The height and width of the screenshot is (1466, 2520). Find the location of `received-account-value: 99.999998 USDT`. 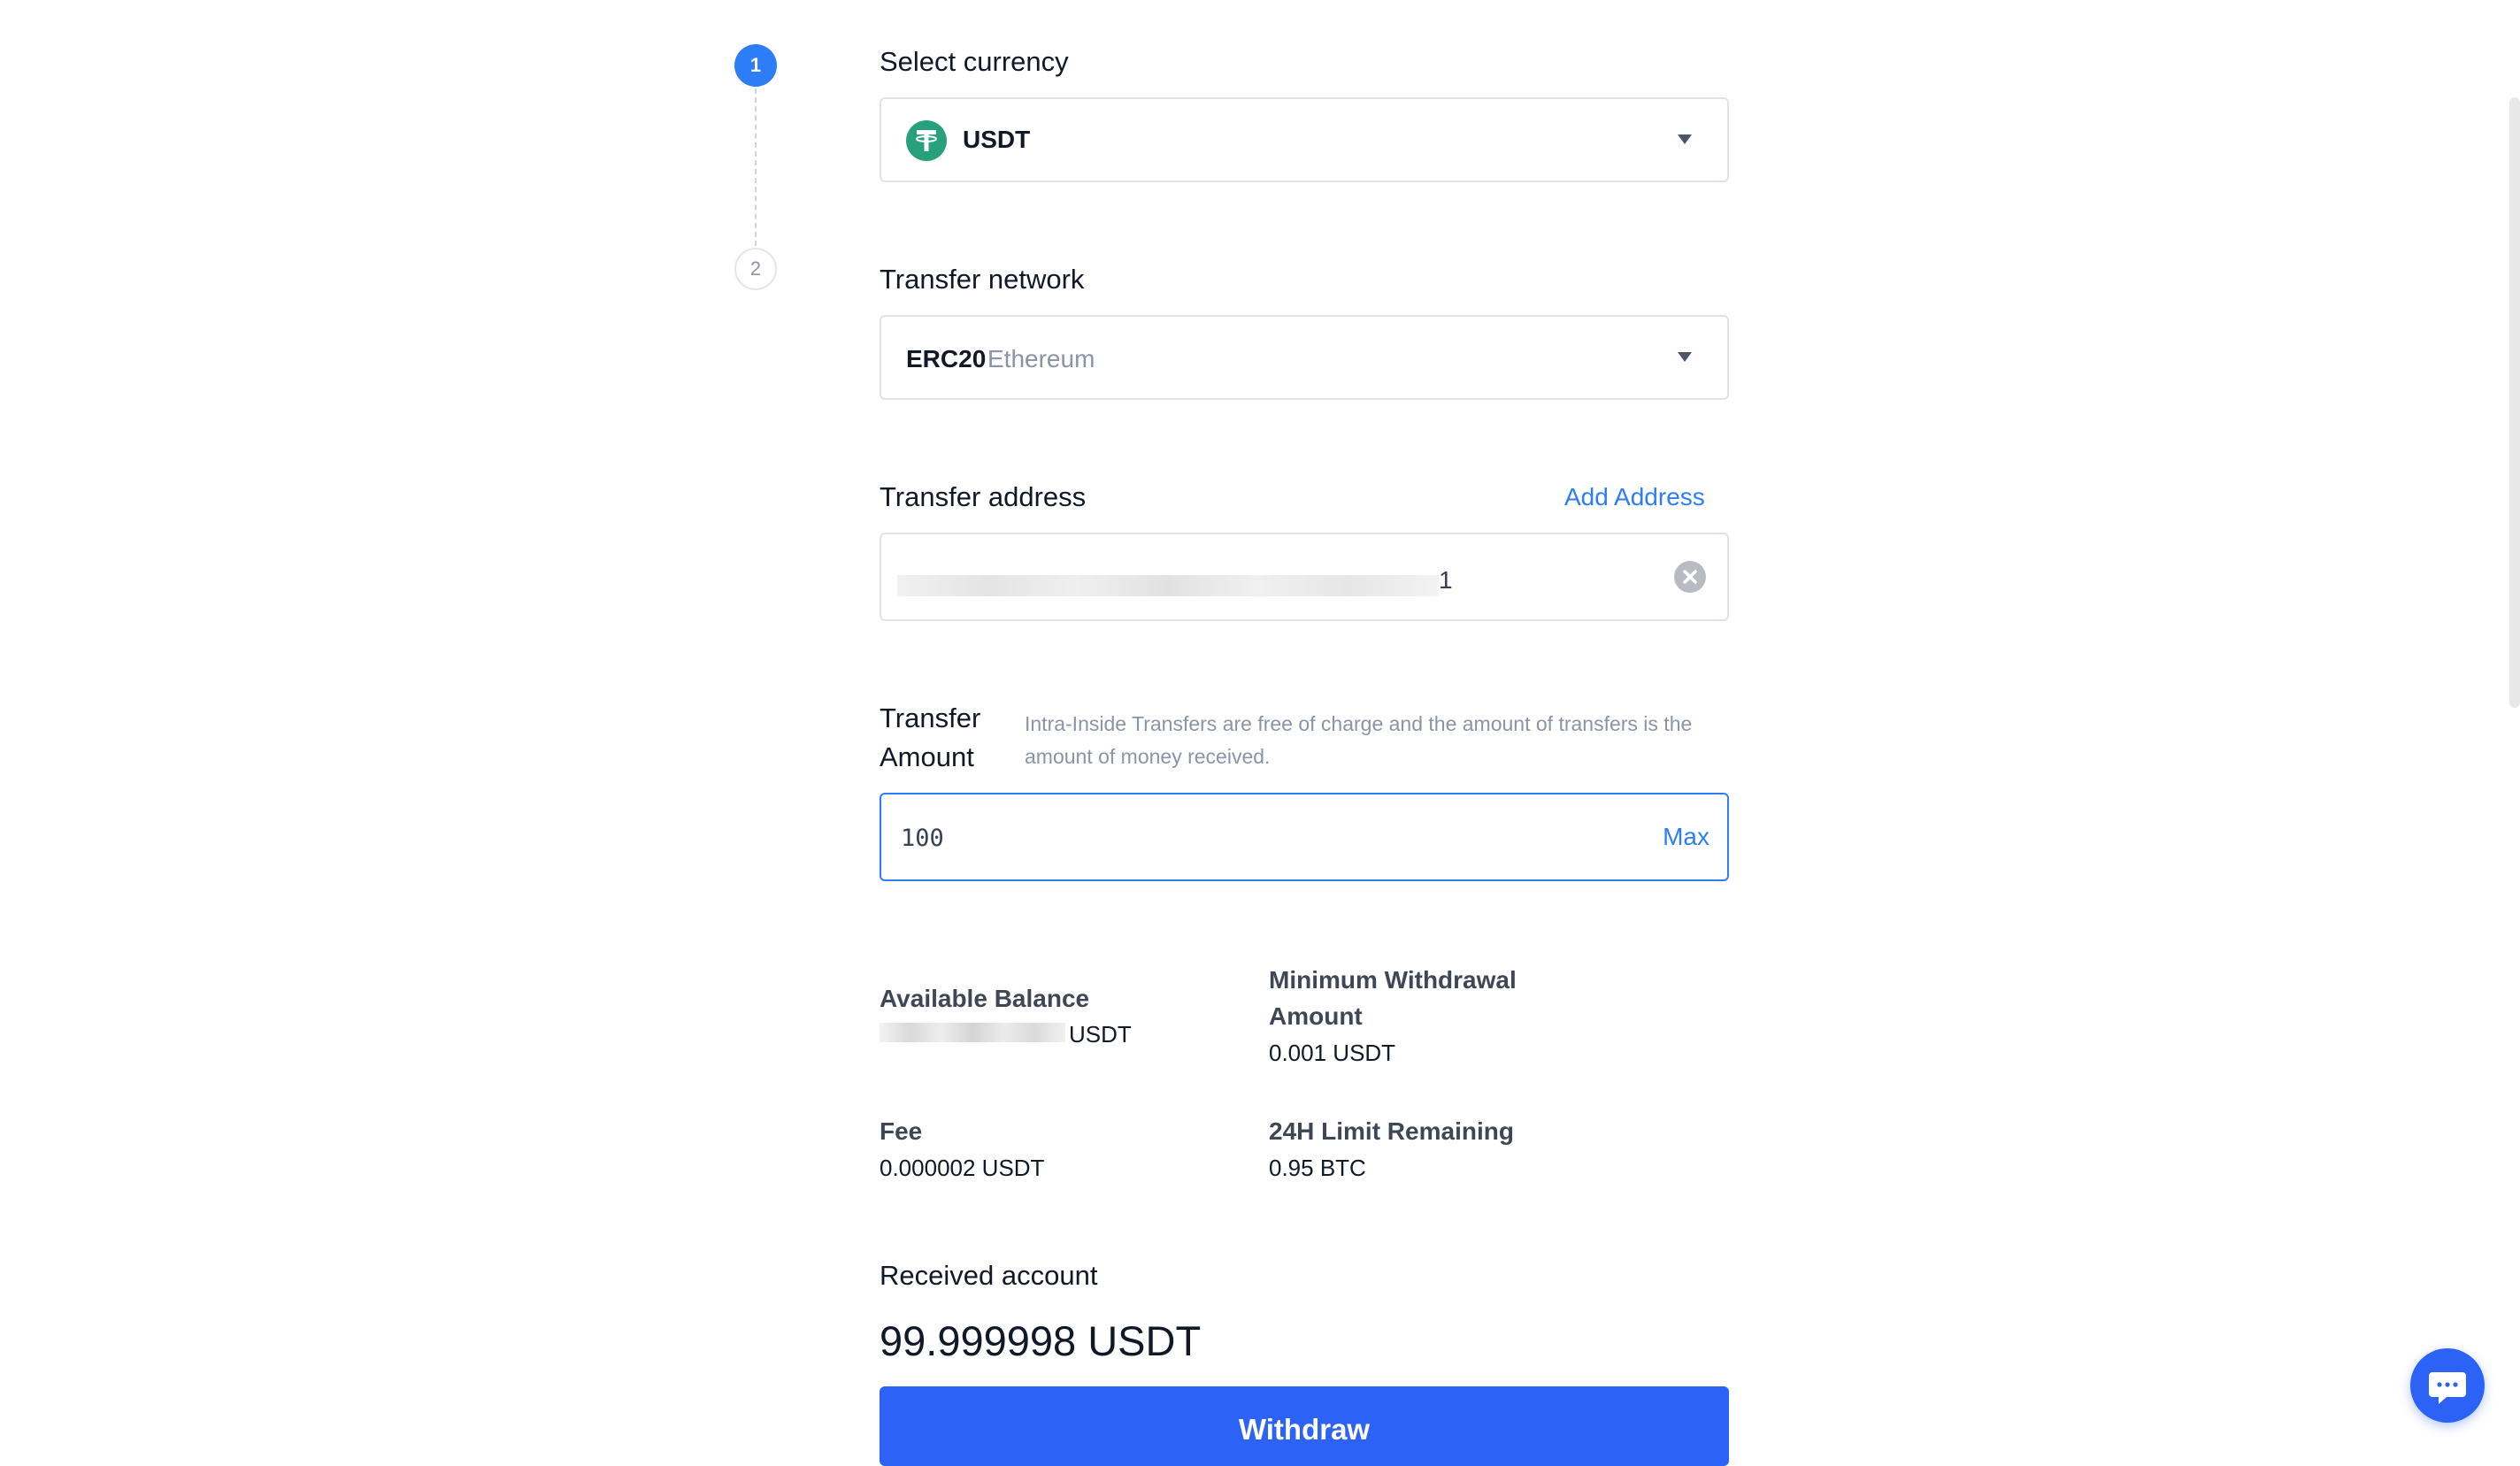

received-account-value: 99.999998 USDT is located at coordinates (1041, 1341).